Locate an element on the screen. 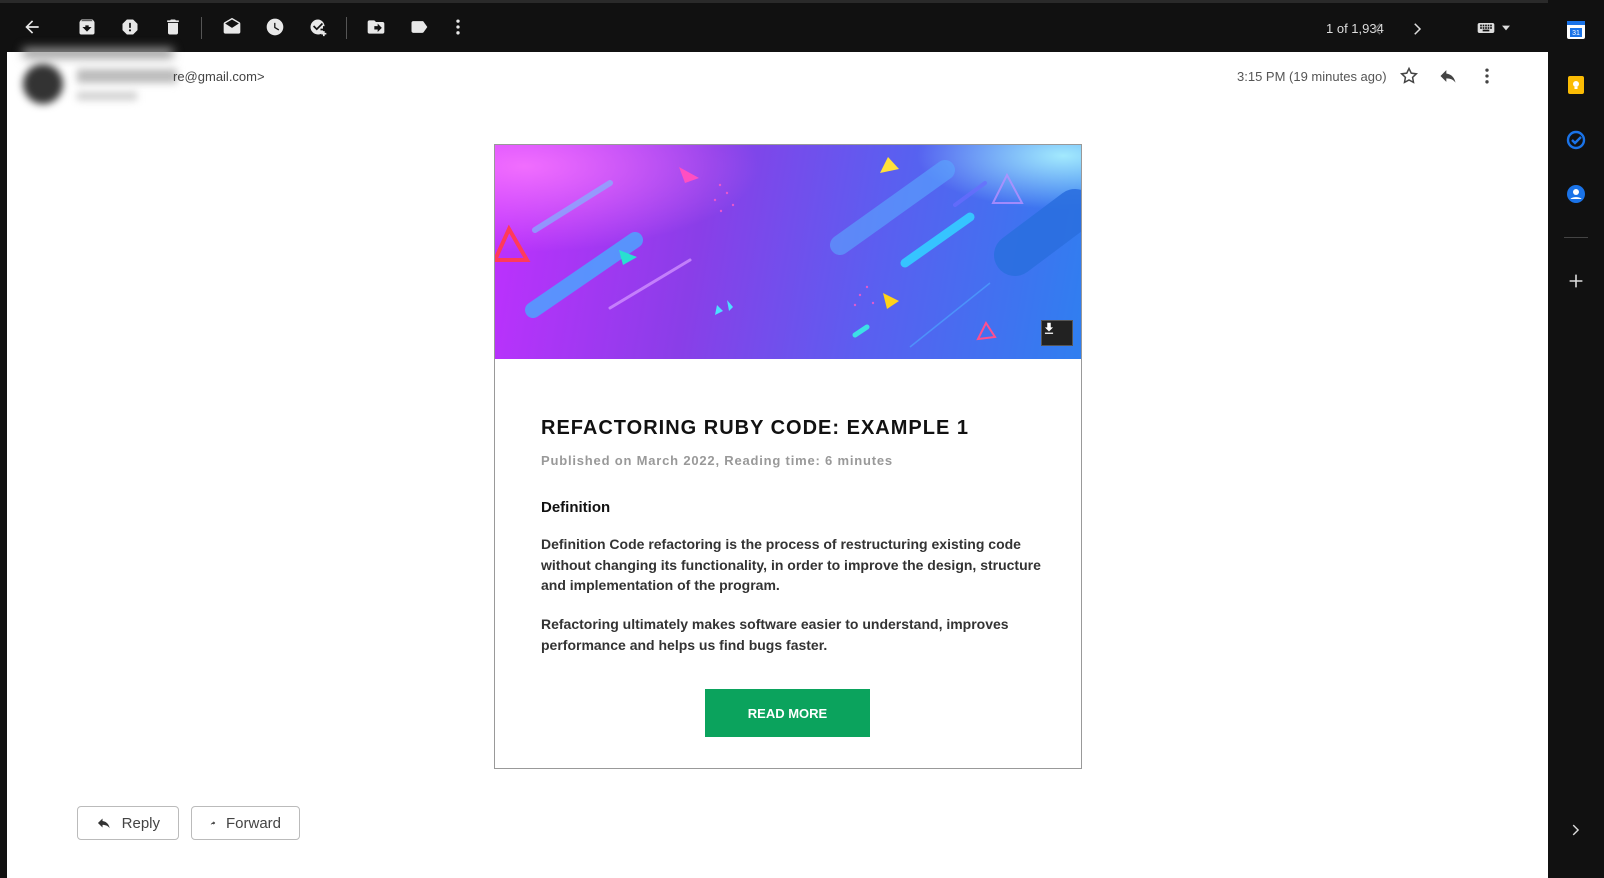  svg-text: 31 is located at coordinates (1576, 33).